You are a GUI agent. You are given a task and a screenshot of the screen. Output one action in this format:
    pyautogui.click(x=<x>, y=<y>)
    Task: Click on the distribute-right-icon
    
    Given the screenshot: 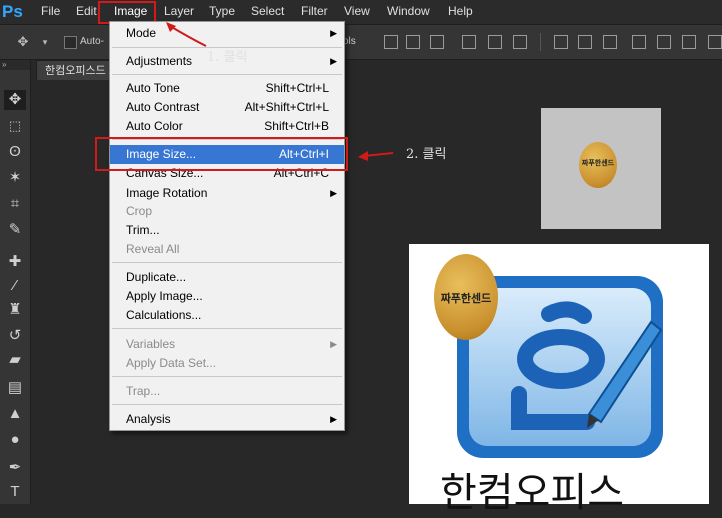 What is the action you would take?
    pyautogui.click(x=689, y=42)
    